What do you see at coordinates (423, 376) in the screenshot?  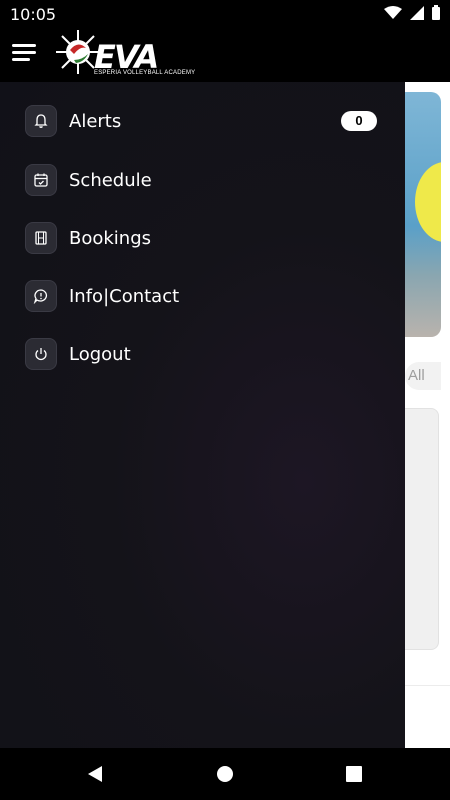 I see `filter-all-chip: All` at bounding box center [423, 376].